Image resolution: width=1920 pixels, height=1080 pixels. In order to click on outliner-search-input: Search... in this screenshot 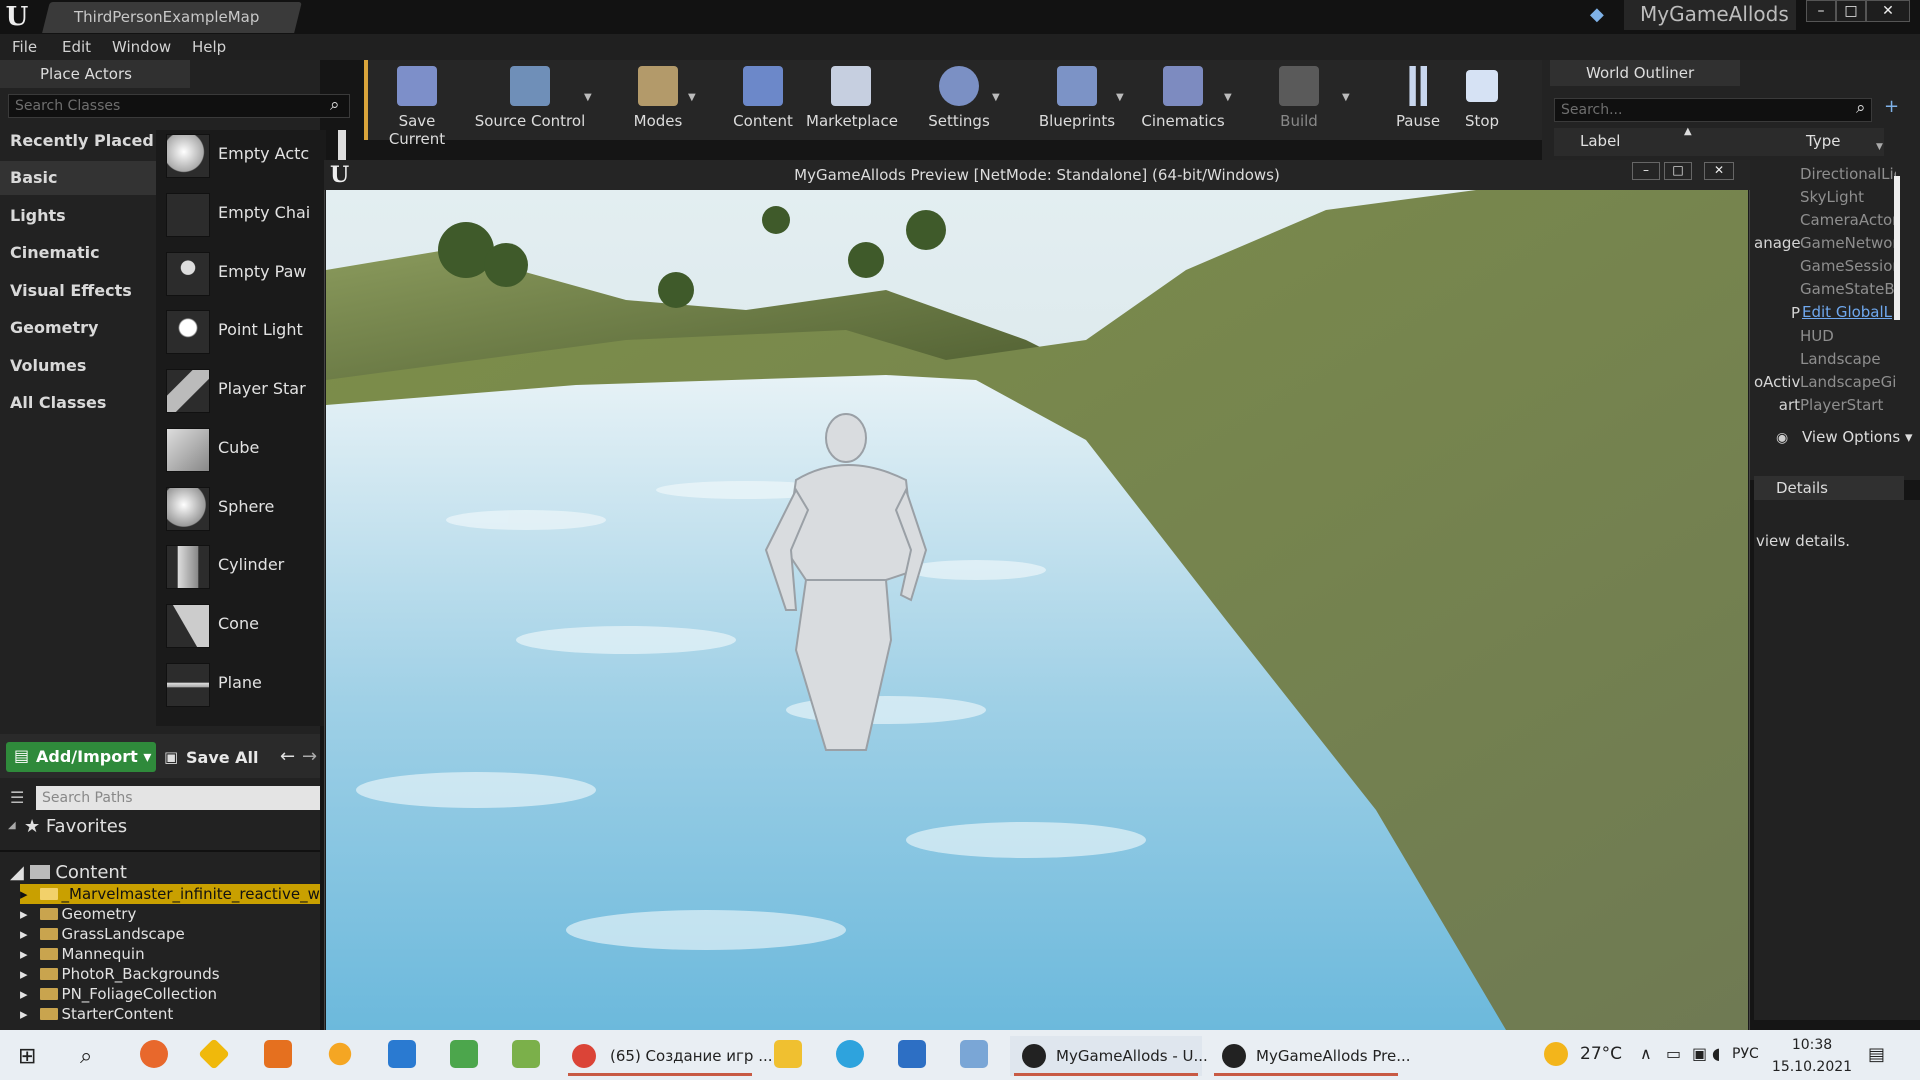, I will do `click(1713, 110)`.